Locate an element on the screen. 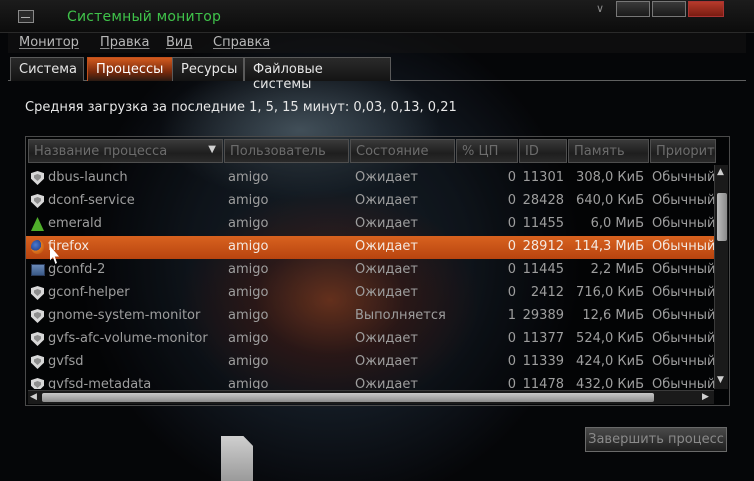 This screenshot has width=754, height=481. desktop-document-icon is located at coordinates (237, 458).